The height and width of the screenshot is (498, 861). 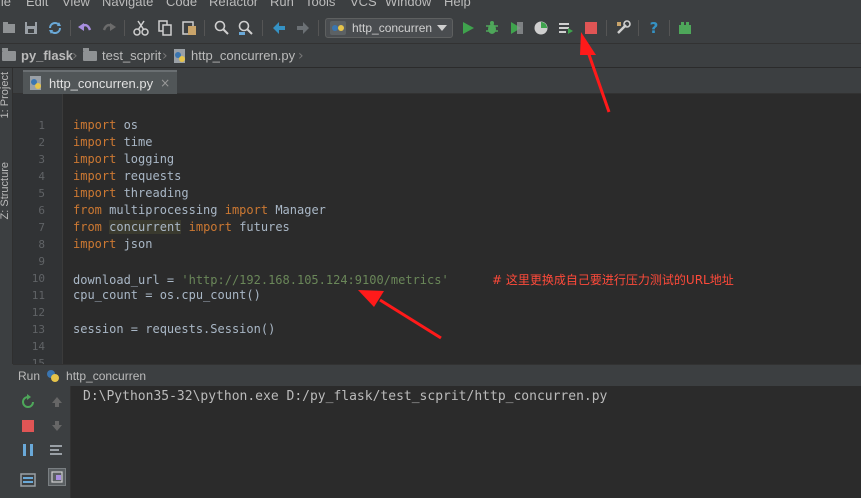 I want to click on line-number: 11, so click(x=38, y=295).